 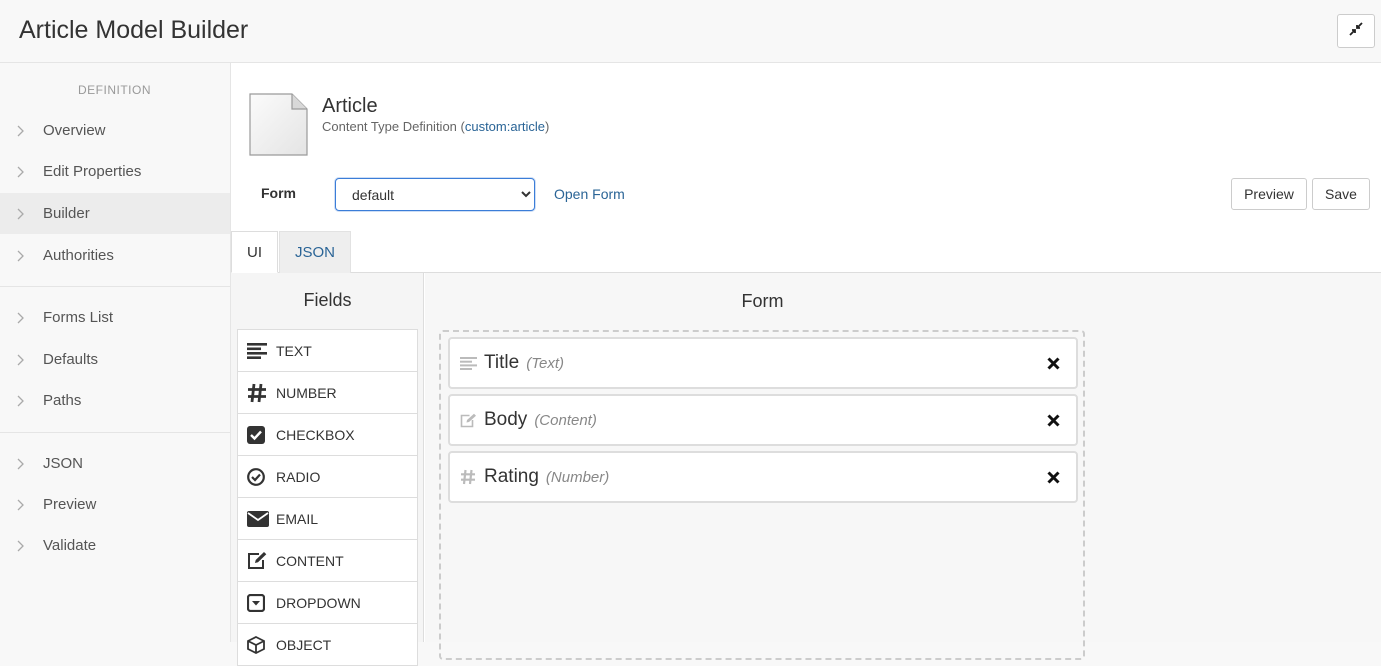 I want to click on form-select: default, so click(x=435, y=194).